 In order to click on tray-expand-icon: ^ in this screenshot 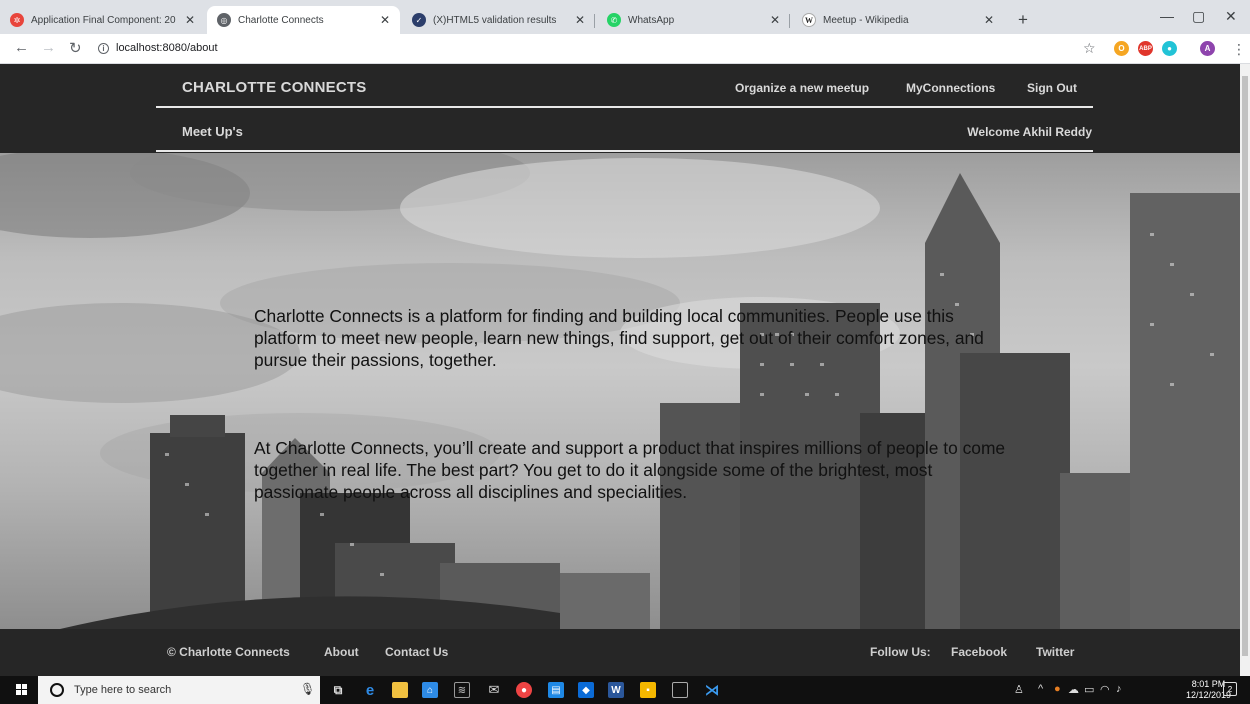, I will do `click(1040, 689)`.